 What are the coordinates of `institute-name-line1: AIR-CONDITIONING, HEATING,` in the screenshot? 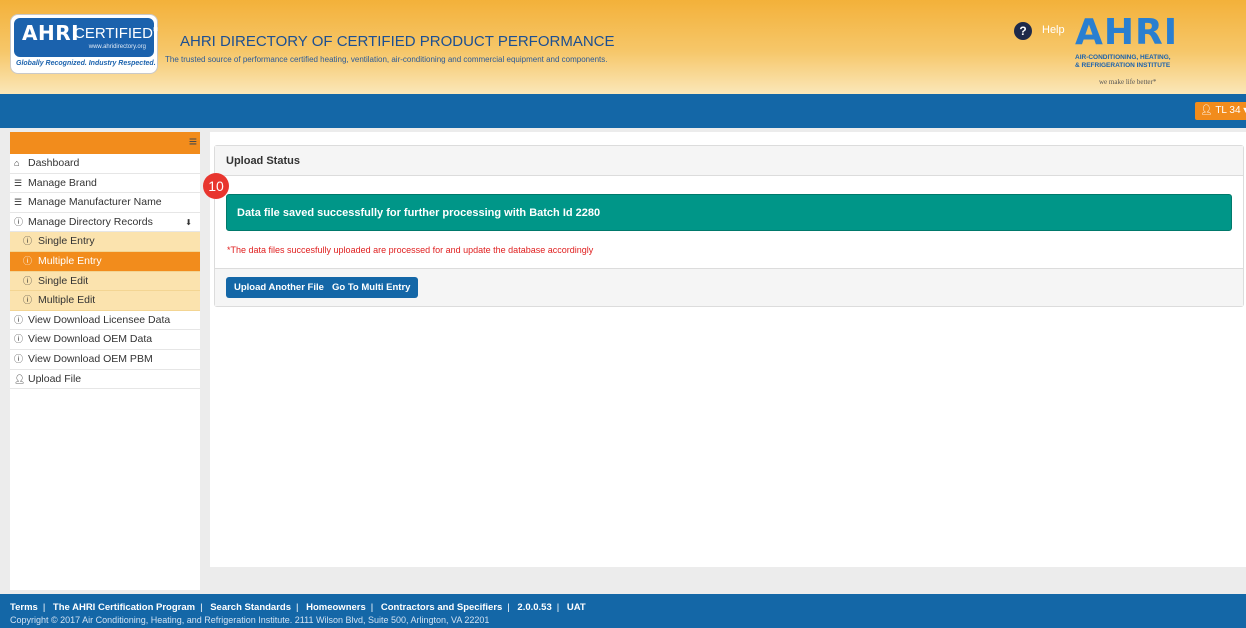 It's located at (1123, 57).